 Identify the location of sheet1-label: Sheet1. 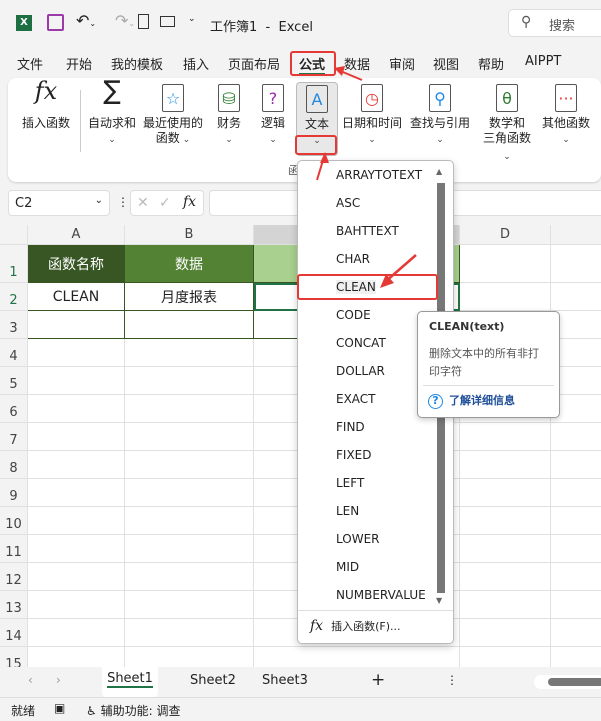
(130, 679).